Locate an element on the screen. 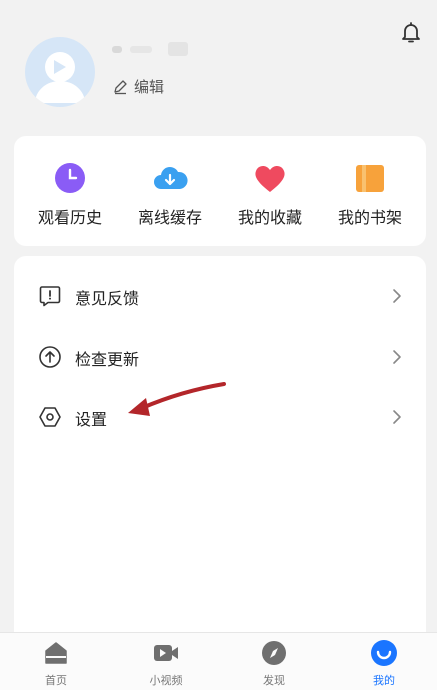  heart-icon is located at coordinates (270, 178).